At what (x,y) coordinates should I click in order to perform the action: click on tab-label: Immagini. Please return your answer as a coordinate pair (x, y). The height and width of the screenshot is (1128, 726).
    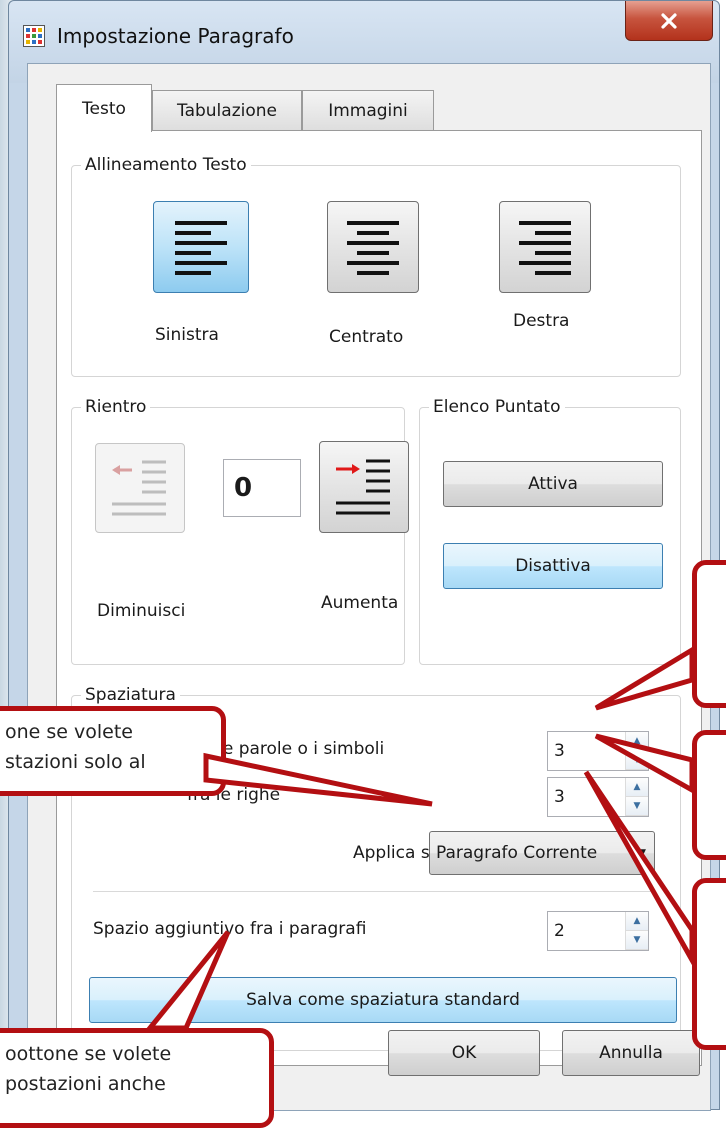
    Looking at the image, I should click on (368, 110).